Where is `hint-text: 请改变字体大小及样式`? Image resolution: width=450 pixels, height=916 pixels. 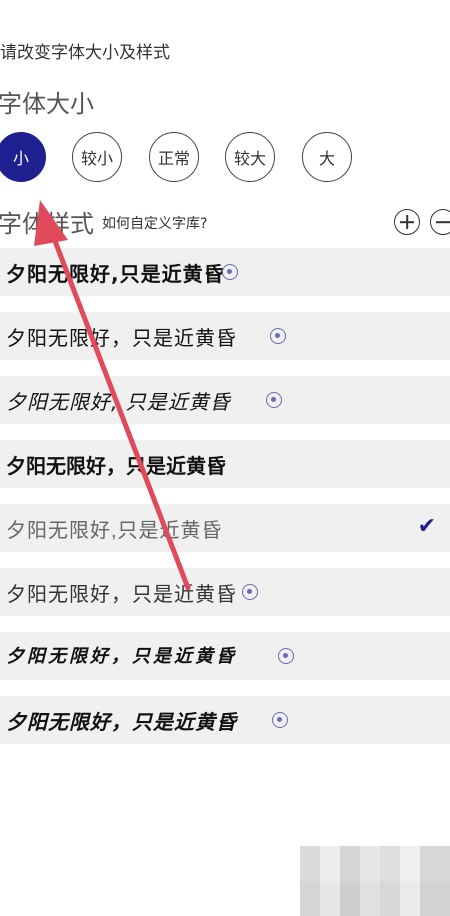
hint-text: 请改变字体大小及样式 is located at coordinates (85, 53).